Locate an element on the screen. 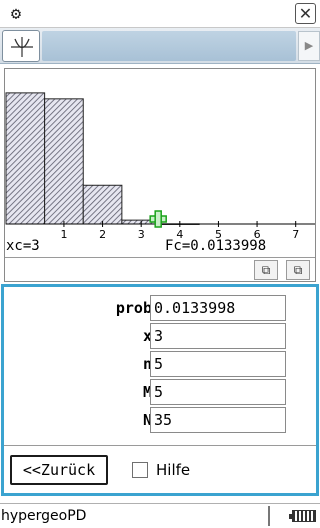 The width and height of the screenshot is (320, 528). battery-icon is located at coordinates (302, 516).